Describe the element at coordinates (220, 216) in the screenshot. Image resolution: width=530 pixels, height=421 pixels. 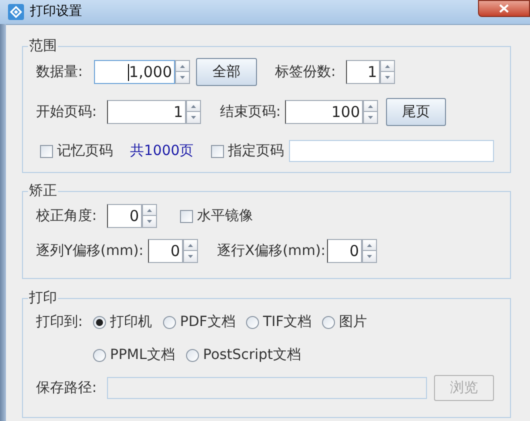
I see `checkbox-option: 水平镜像` at that location.